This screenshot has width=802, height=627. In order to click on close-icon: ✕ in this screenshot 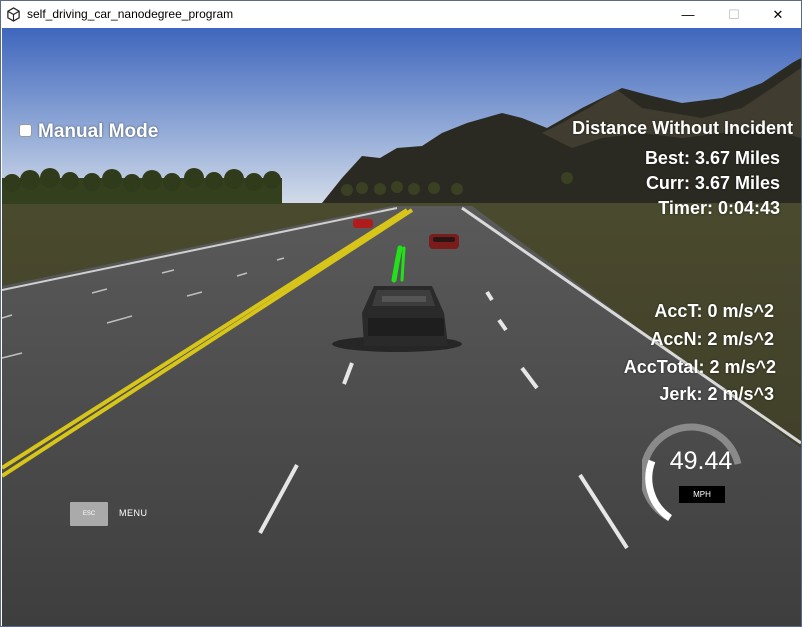, I will do `click(778, 14)`.